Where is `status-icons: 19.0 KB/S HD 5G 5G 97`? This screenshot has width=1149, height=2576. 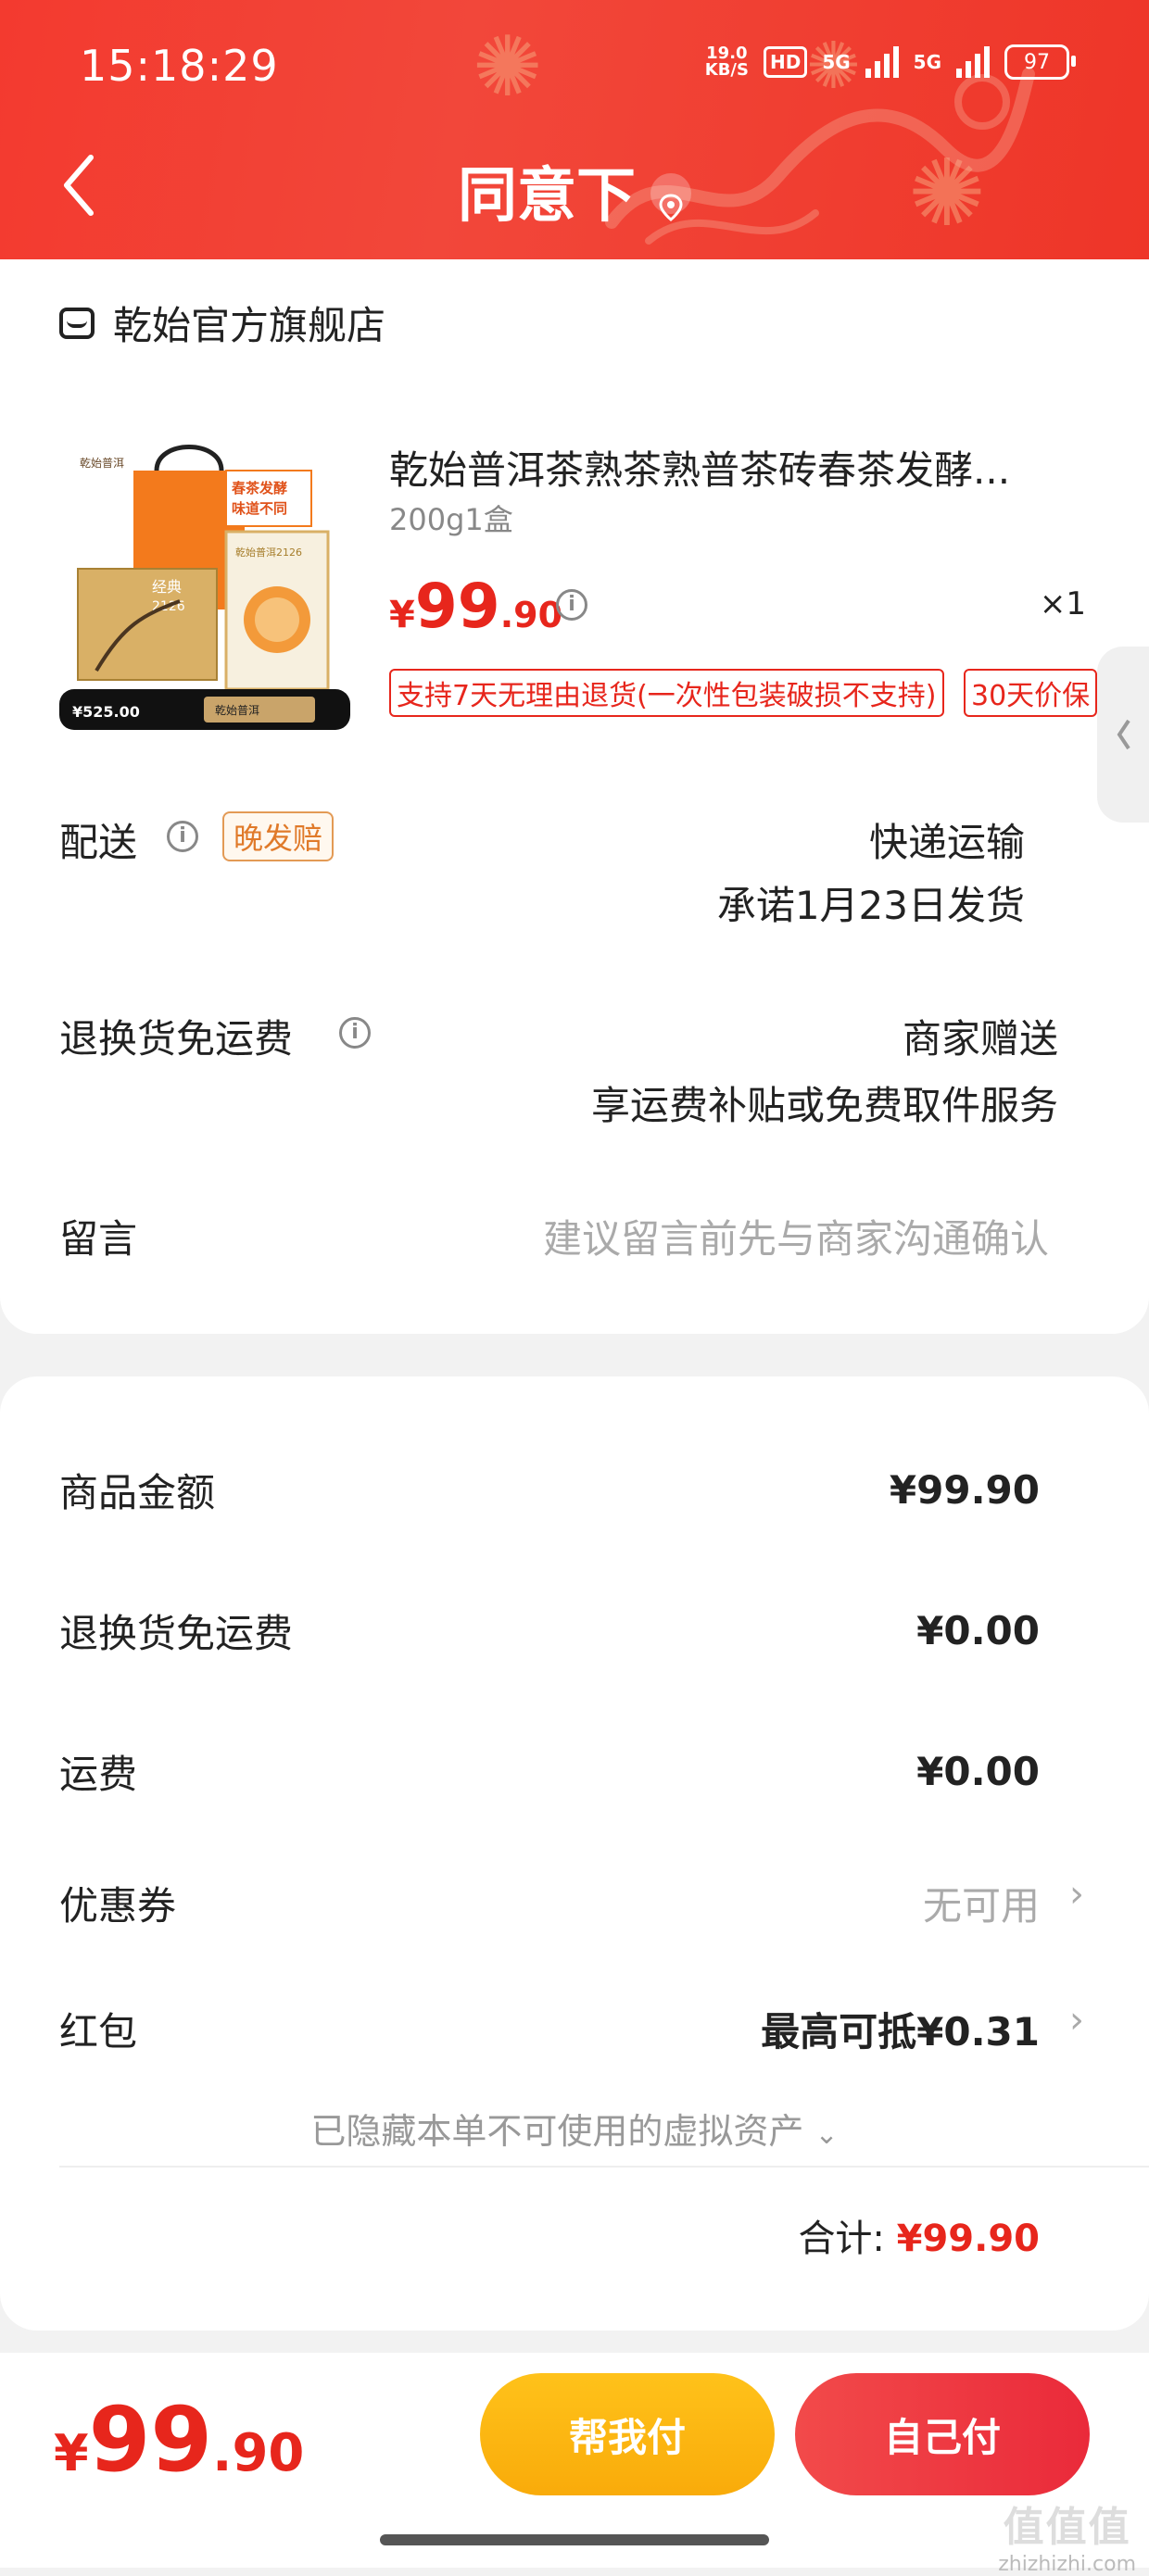 status-icons: 19.0 KB/S HD 5G 5G 97 is located at coordinates (890, 62).